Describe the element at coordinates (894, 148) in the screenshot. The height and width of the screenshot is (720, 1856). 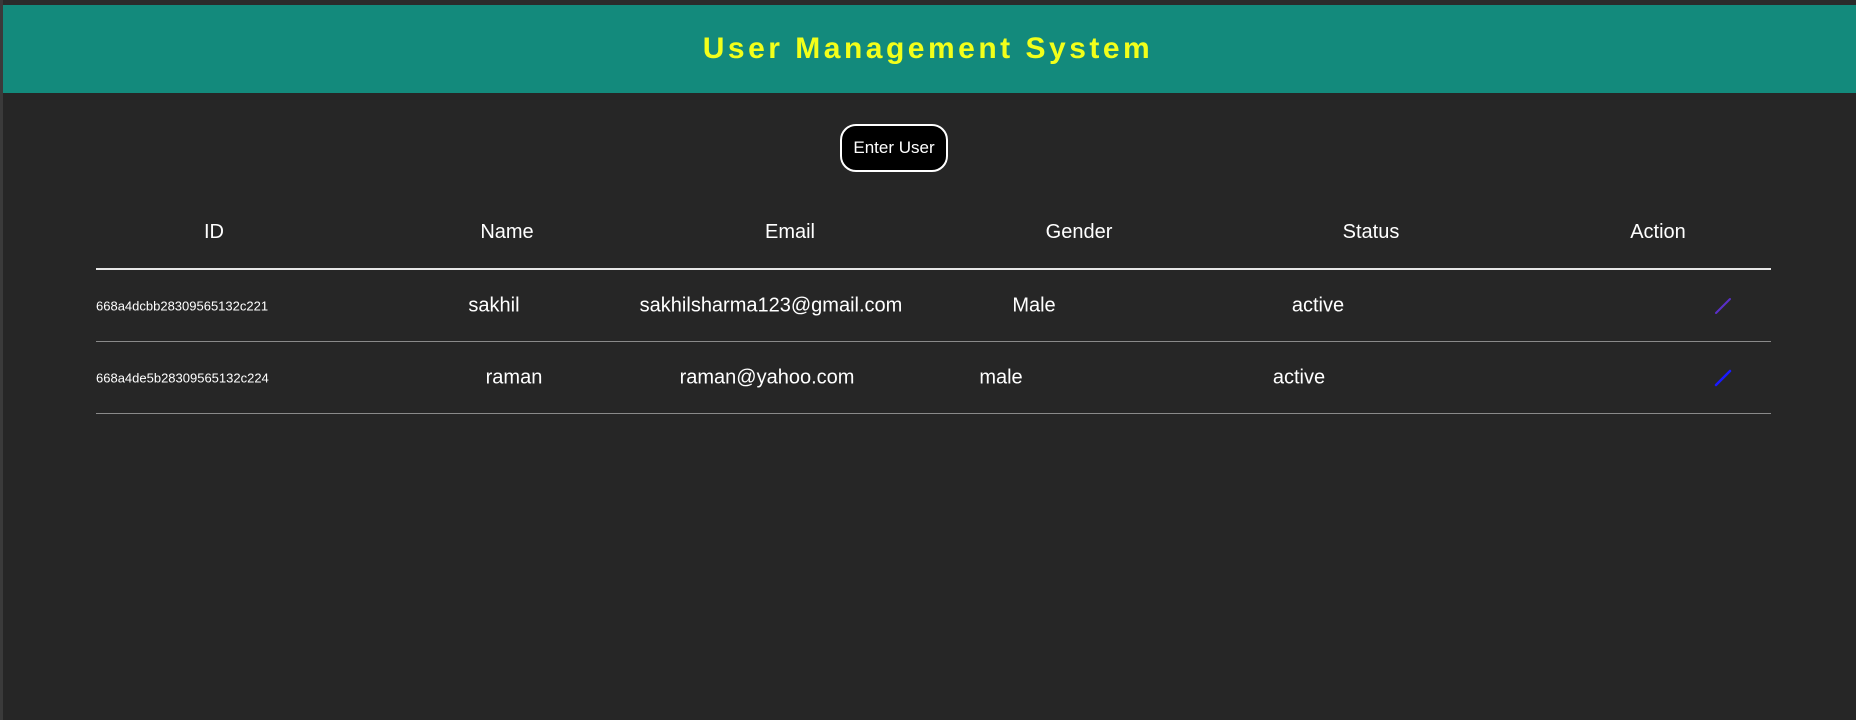
I see `enter-user-button: Enter User` at that location.